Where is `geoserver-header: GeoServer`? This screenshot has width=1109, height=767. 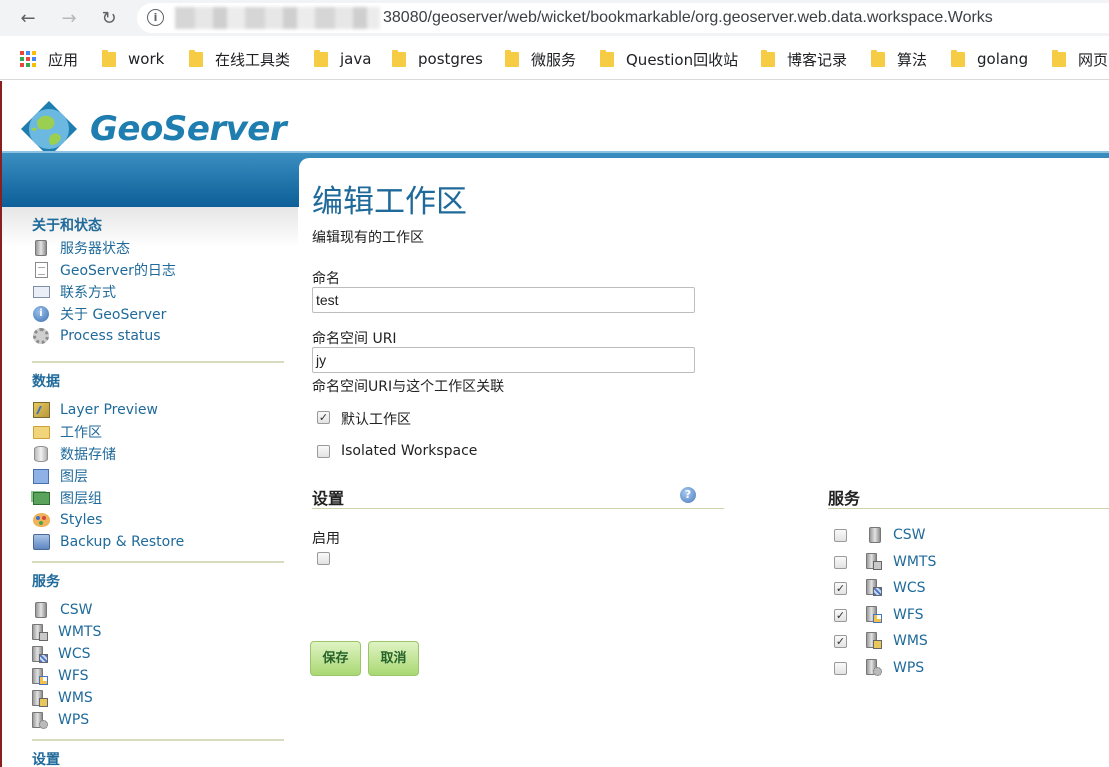
geoserver-header: GeoServer is located at coordinates (555, 119).